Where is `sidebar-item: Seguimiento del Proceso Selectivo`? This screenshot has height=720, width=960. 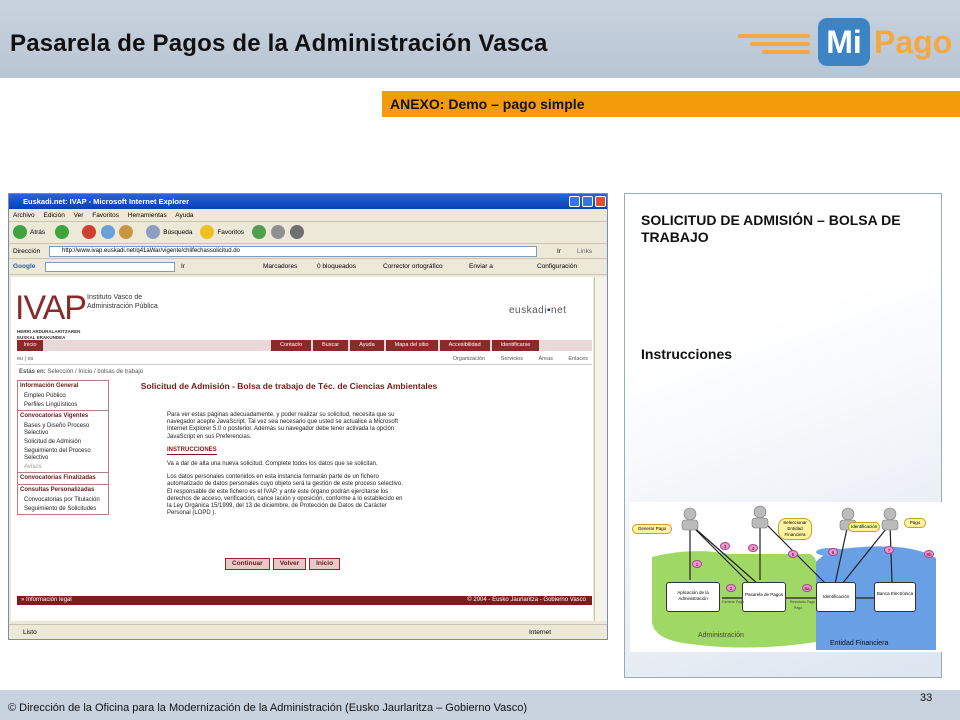 sidebar-item: Seguimiento del Proceso Selectivo is located at coordinates (63, 455).